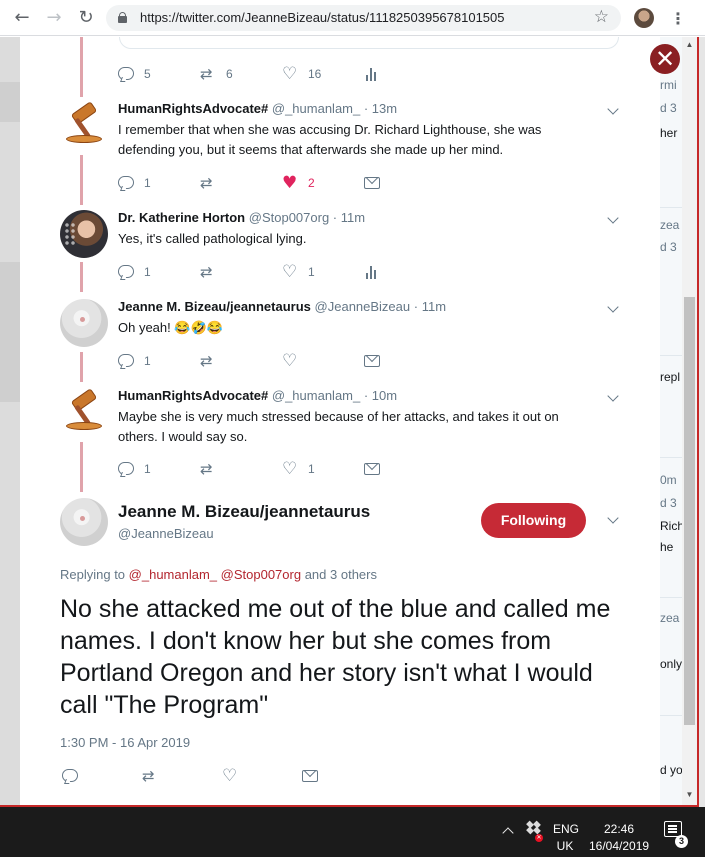 The width and height of the screenshot is (705, 857). I want to click on system-clock: 22:46 16/04/2019, so click(619, 838).